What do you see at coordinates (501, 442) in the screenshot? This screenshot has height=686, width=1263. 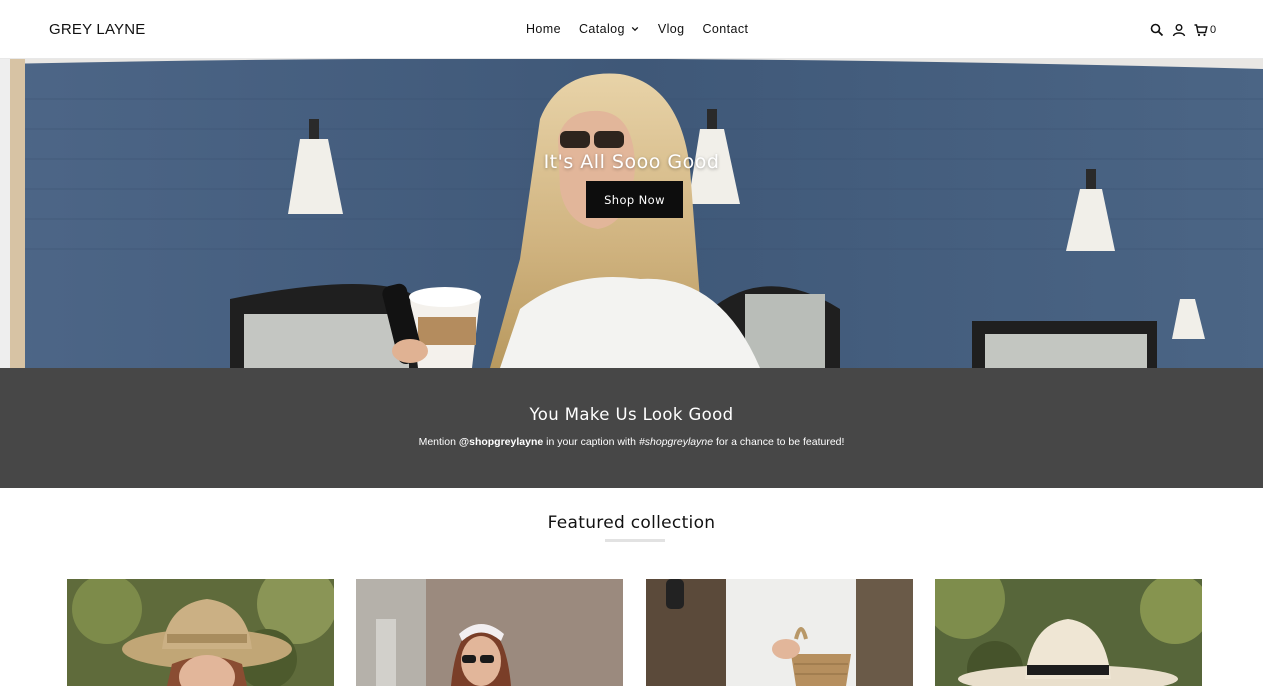 I see `instagram-handle: @shopgreylayne` at bounding box center [501, 442].